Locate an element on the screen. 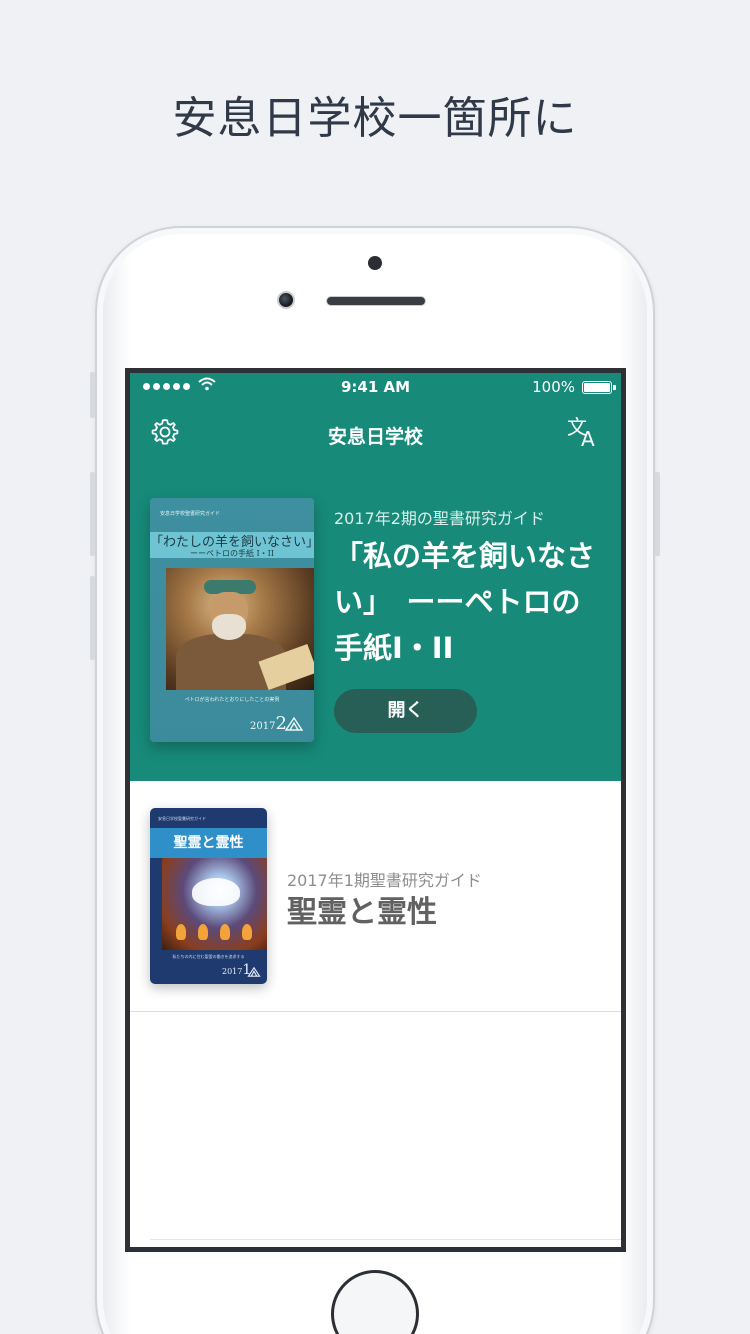 The height and width of the screenshot is (1334, 750). volume-up-button is located at coordinates (92, 514).